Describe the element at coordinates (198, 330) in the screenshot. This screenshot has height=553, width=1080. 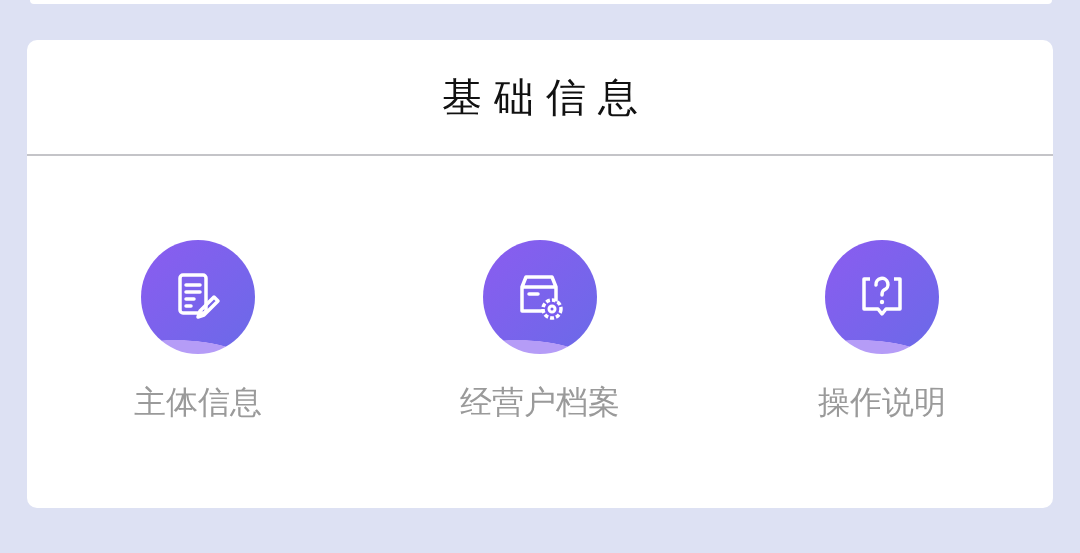
I see `menu-item: 主体信息` at that location.